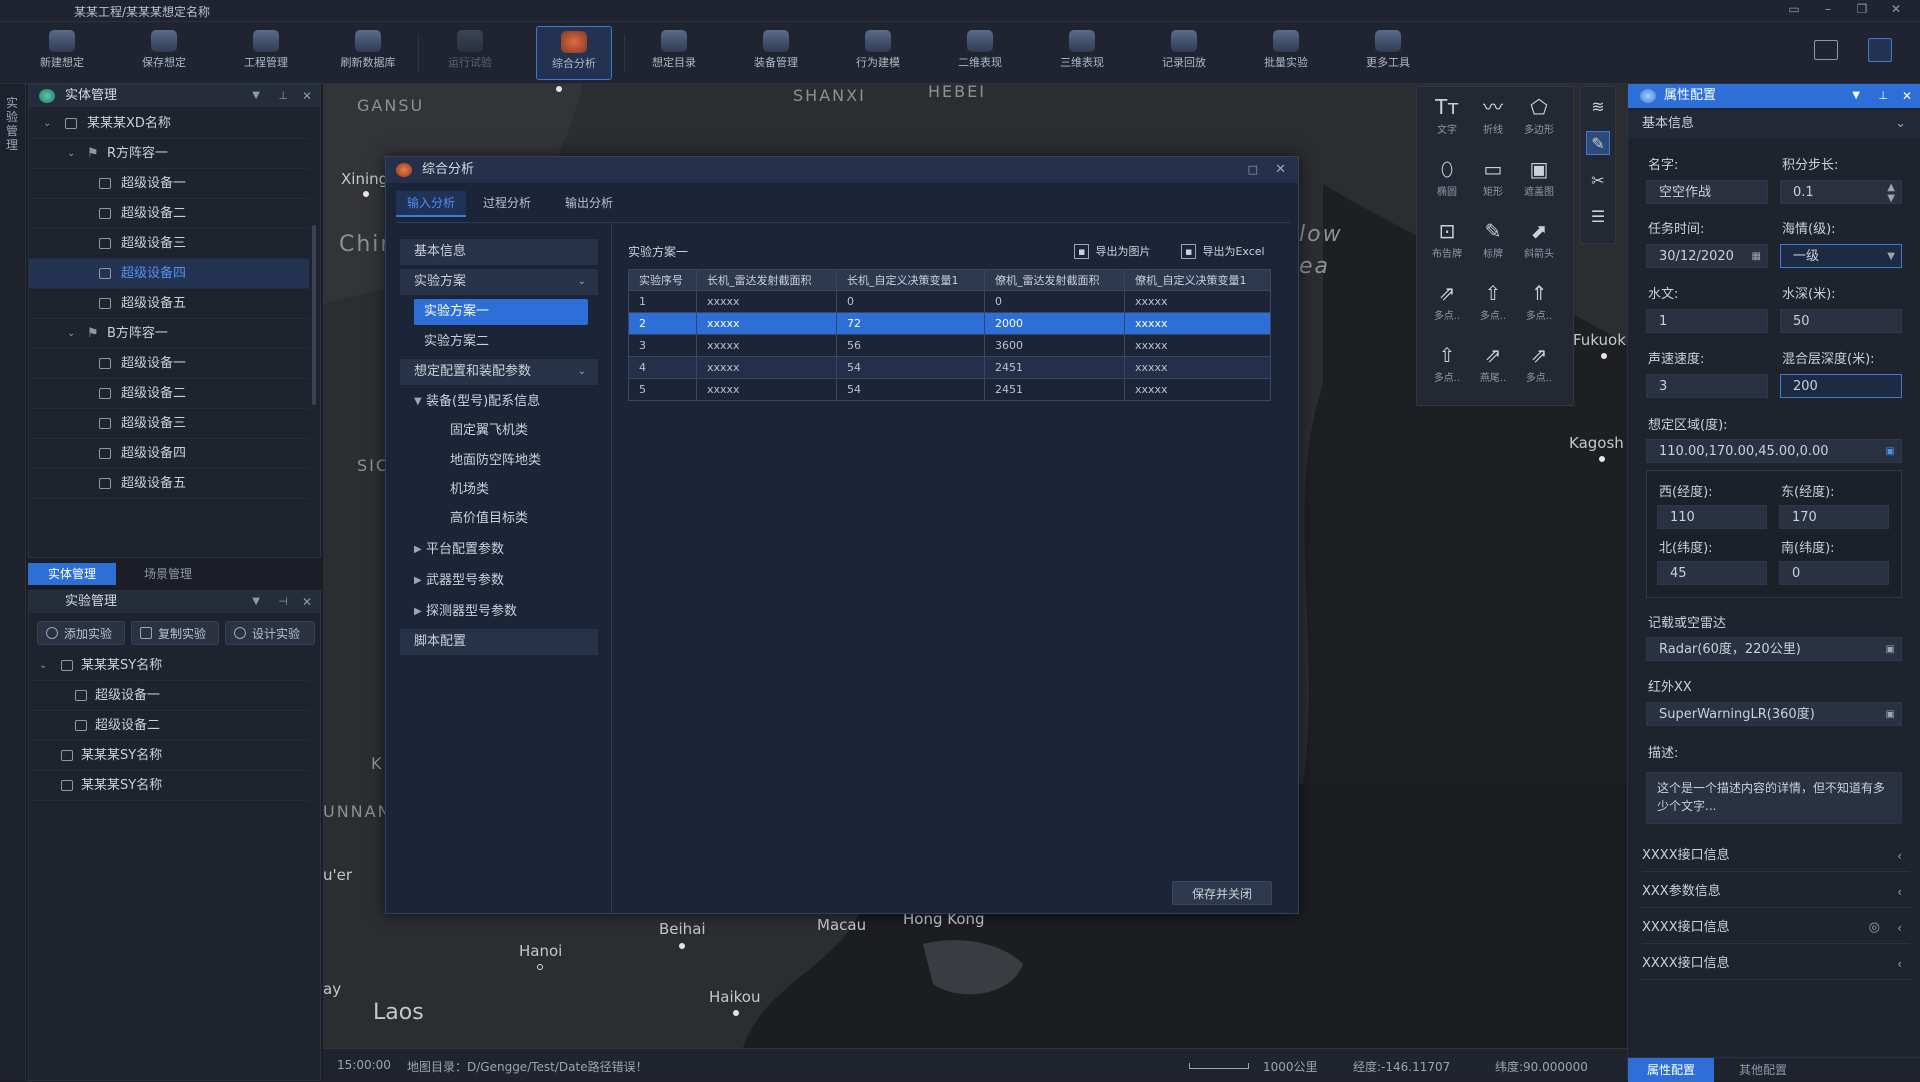 Image resolution: width=1920 pixels, height=1082 pixels. I want to click on hydro-field: 1, so click(1707, 321).